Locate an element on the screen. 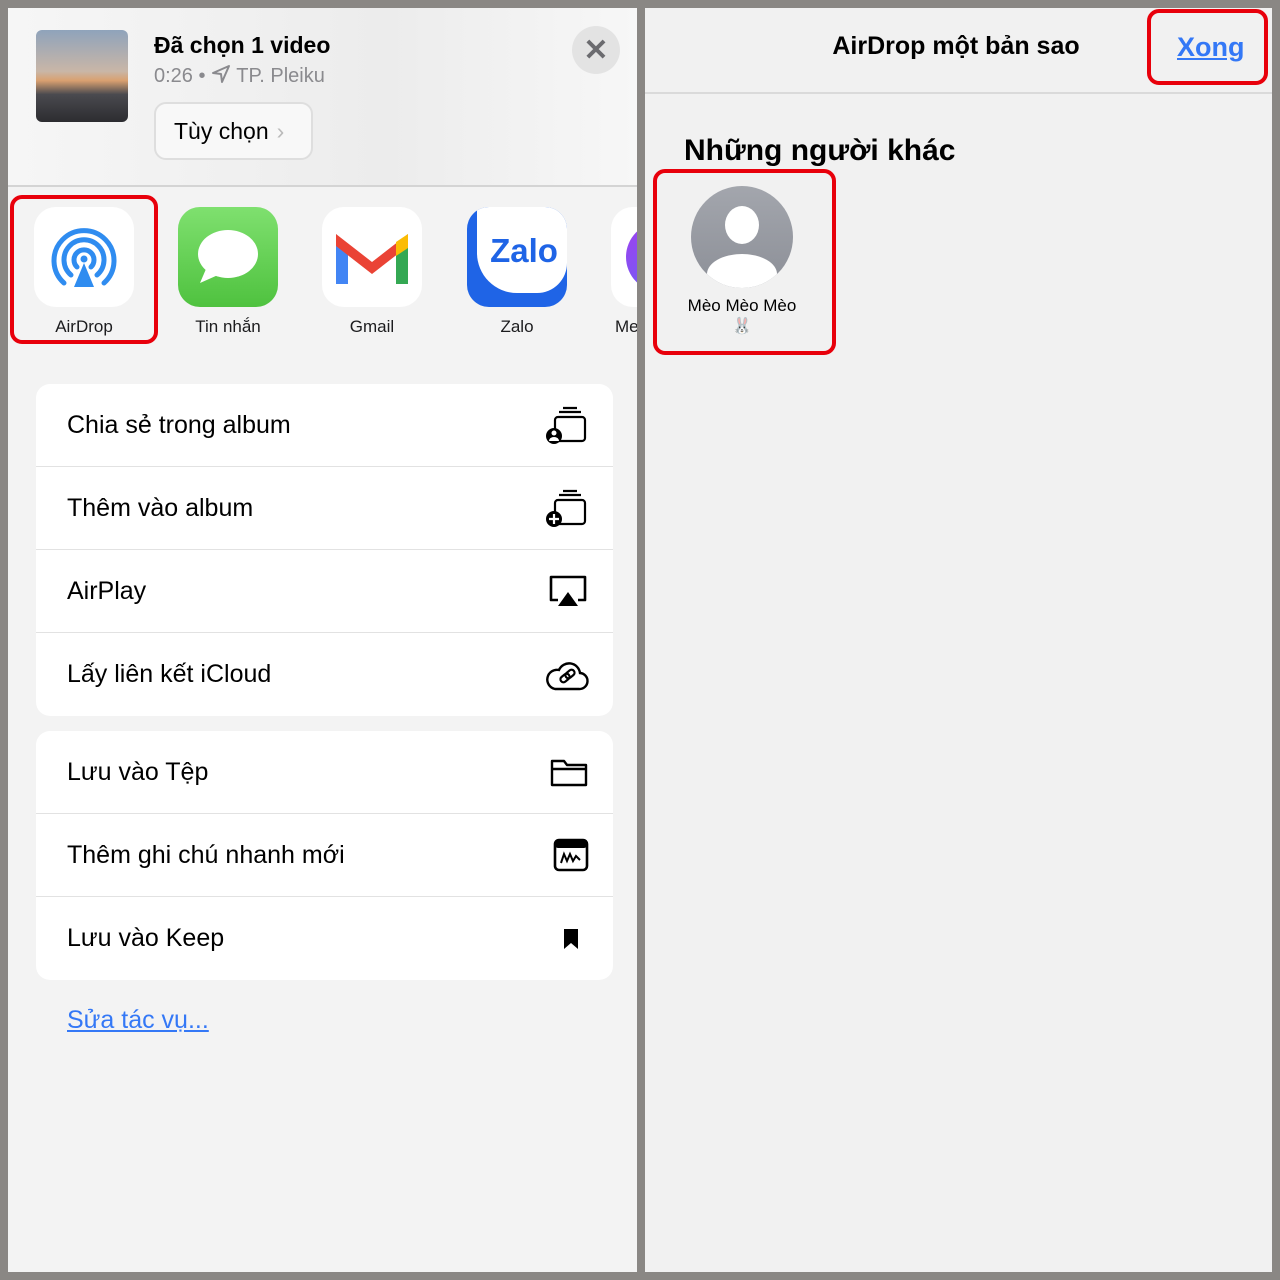 This screenshot has width=1280, height=1280. app-label: Me is located at coordinates (626, 326).